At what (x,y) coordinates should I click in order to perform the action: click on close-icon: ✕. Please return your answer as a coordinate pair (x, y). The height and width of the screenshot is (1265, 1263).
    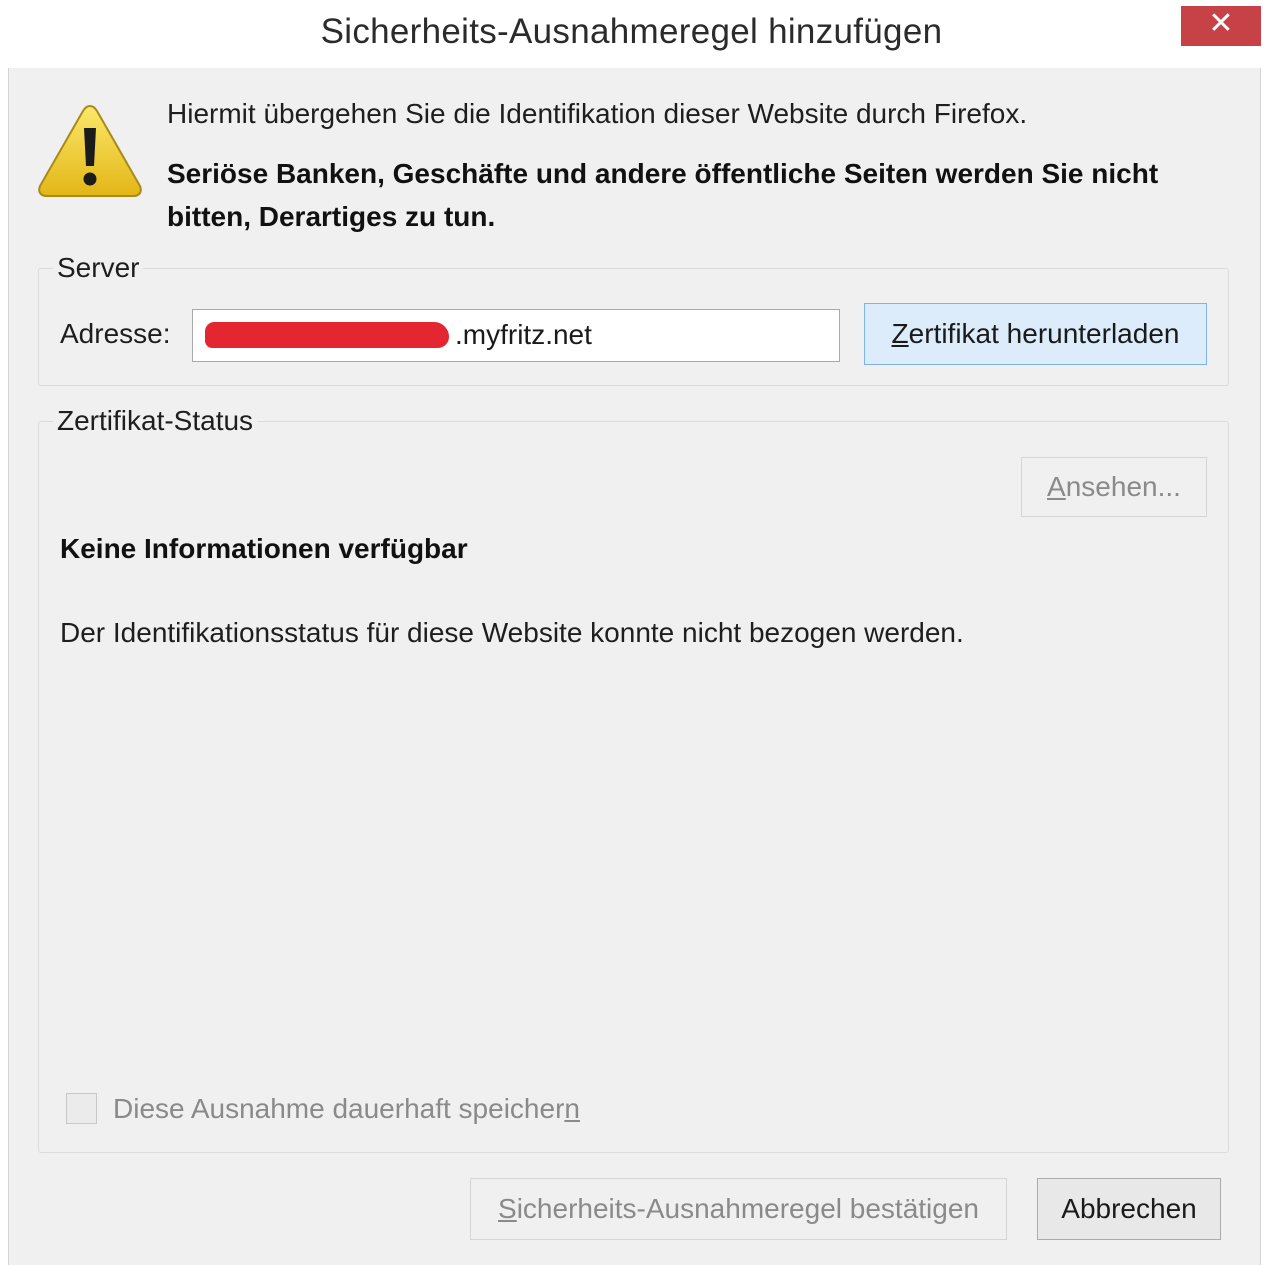
    Looking at the image, I should click on (1221, 23).